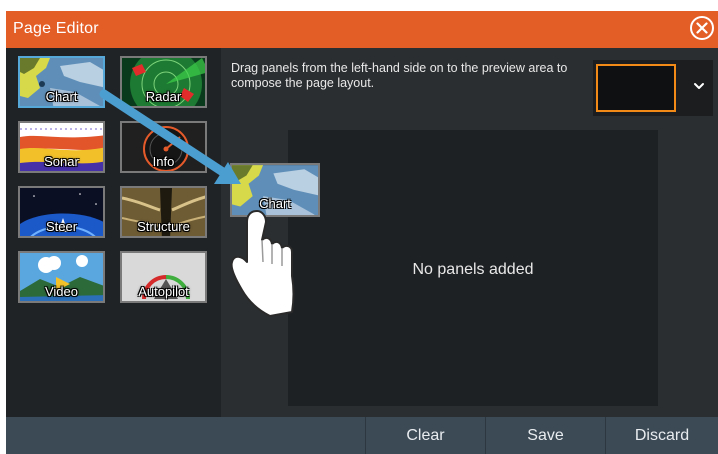 The image size is (718, 454). What do you see at coordinates (163, 212) in the screenshot?
I see `panel-tile-structure: Structure` at bounding box center [163, 212].